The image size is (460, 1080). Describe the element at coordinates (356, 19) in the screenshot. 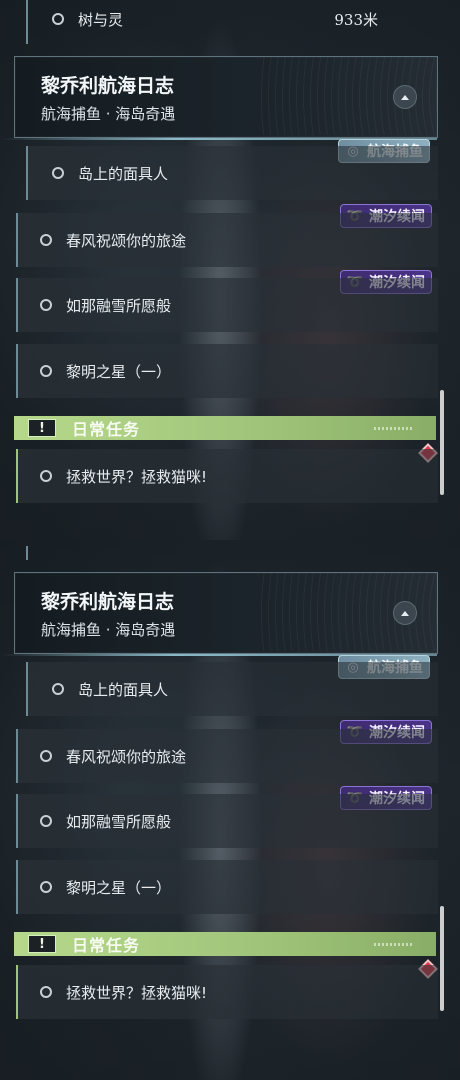

I see `quest-distance: 933米` at that location.